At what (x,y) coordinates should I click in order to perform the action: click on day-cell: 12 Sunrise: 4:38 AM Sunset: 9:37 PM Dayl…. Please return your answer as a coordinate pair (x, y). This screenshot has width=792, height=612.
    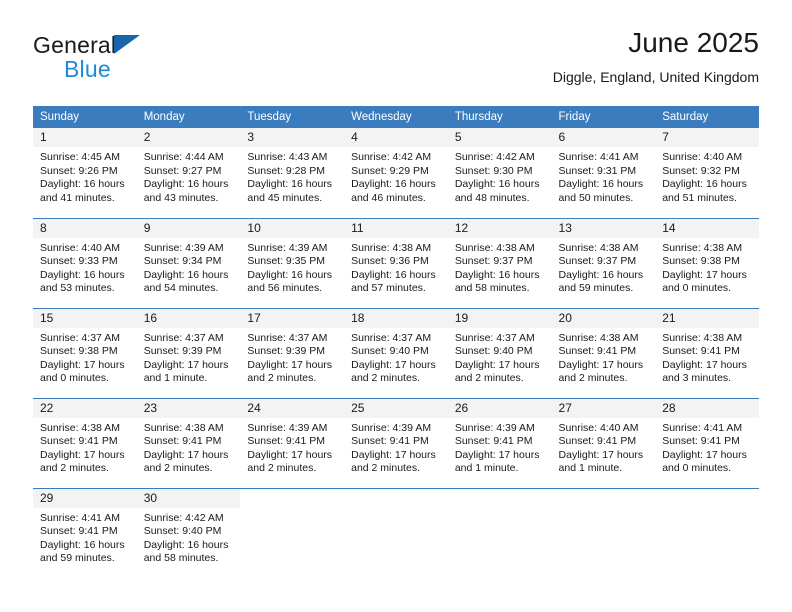
    Looking at the image, I should click on (499, 262).